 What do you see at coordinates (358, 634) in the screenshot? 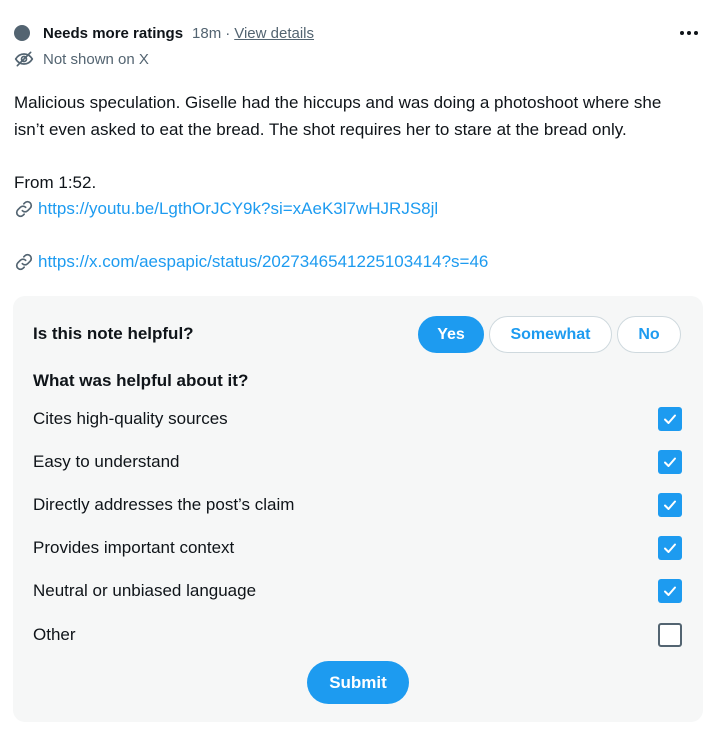
I see `reason-option: Other` at bounding box center [358, 634].